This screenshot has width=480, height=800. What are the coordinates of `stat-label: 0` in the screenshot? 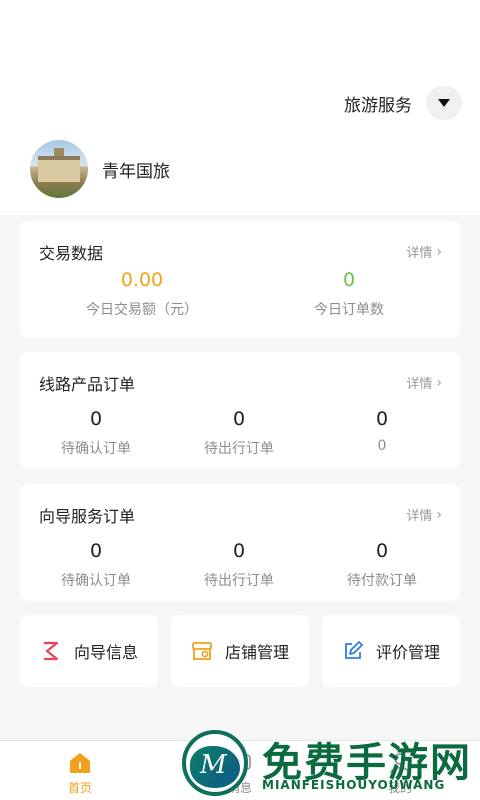 It's located at (382, 446).